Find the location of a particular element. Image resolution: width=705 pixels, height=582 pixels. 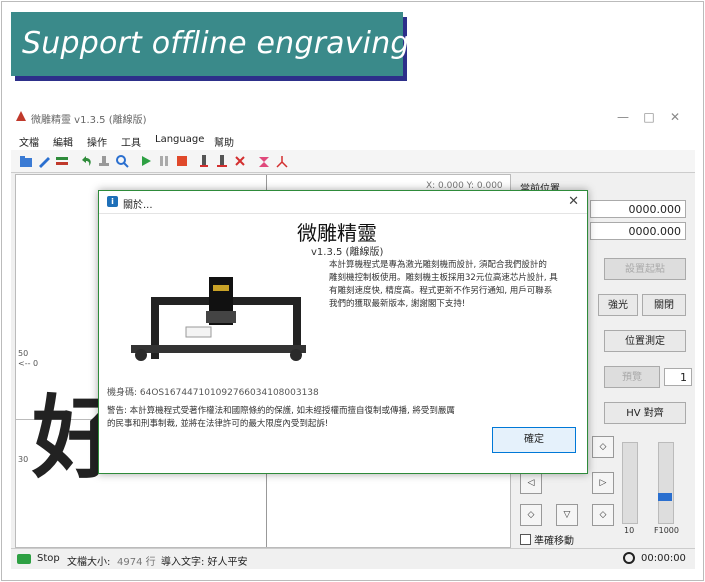

move-right-icon: ▷ is located at coordinates (603, 483).